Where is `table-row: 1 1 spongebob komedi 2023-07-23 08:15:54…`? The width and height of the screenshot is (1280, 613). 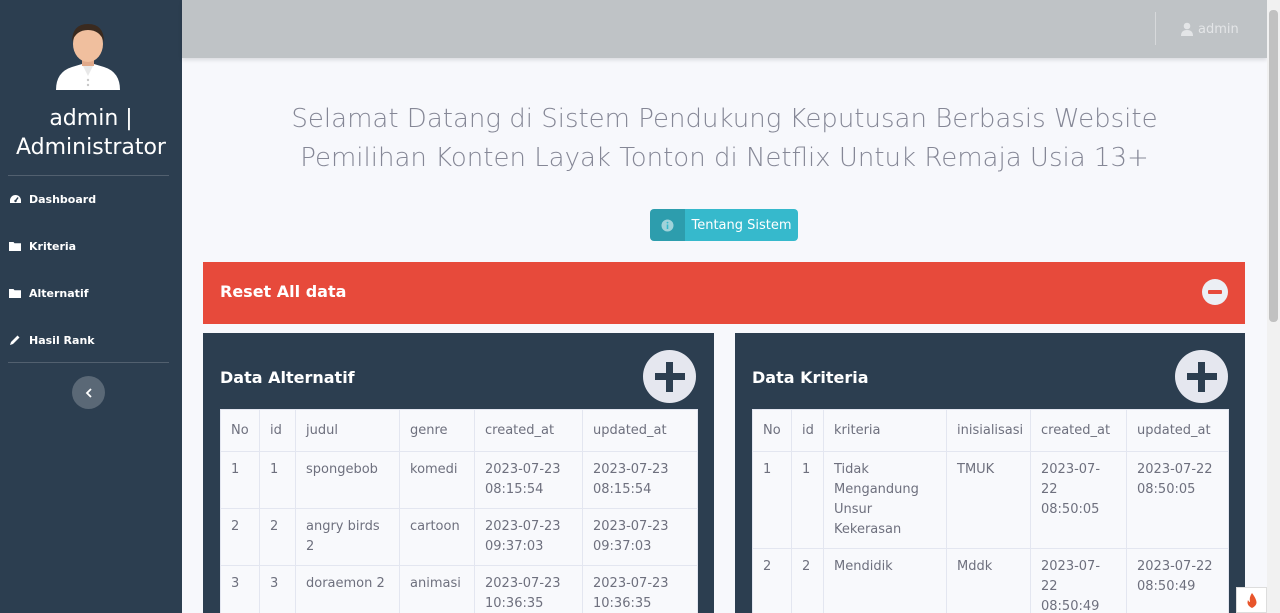 table-row: 1 1 spongebob komedi 2023-07-23 08:15:54… is located at coordinates (459, 480).